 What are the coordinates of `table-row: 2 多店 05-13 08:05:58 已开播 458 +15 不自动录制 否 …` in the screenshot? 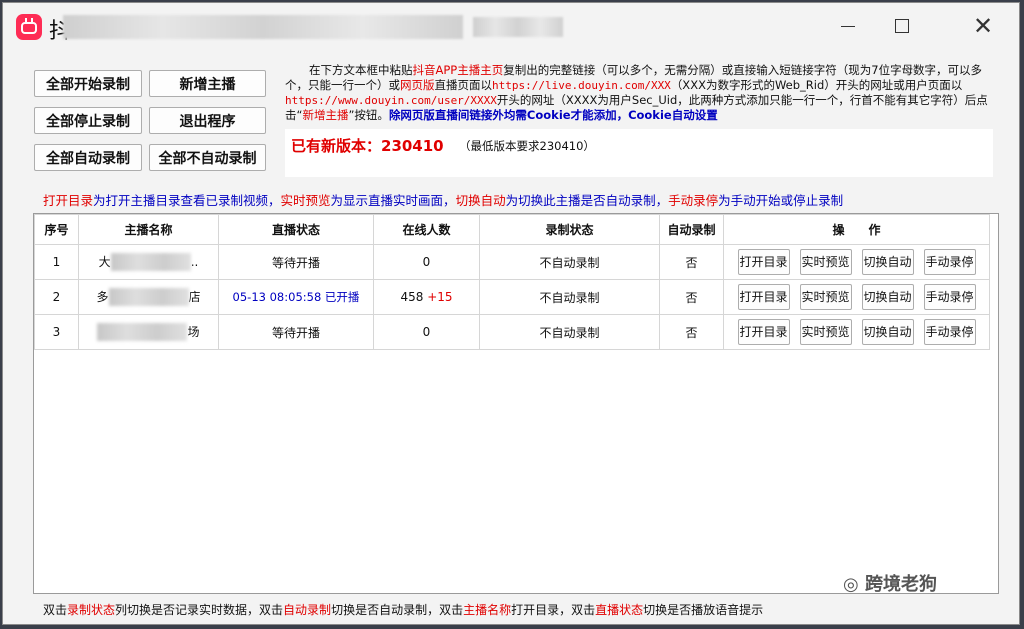 It's located at (512, 297).